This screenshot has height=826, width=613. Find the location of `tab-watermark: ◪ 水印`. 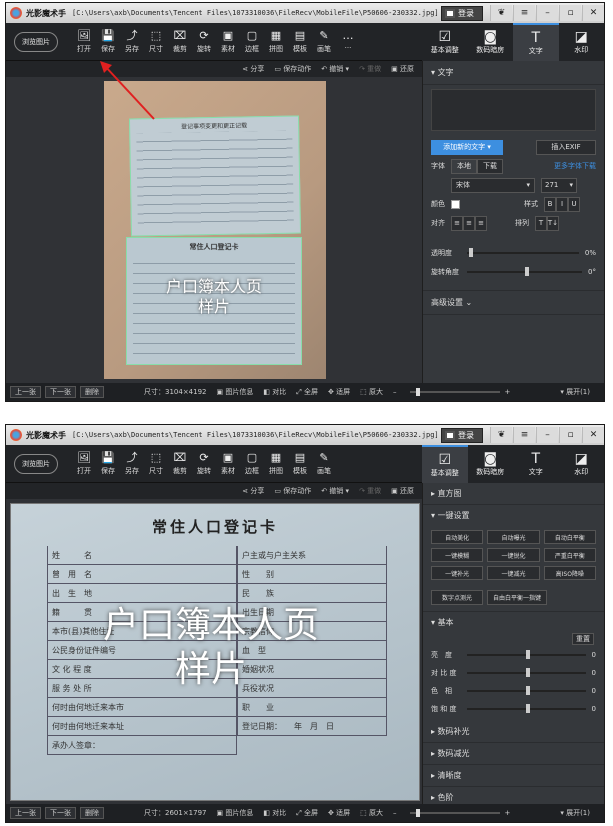

tab-watermark: ◪ 水印 is located at coordinates (582, 42).